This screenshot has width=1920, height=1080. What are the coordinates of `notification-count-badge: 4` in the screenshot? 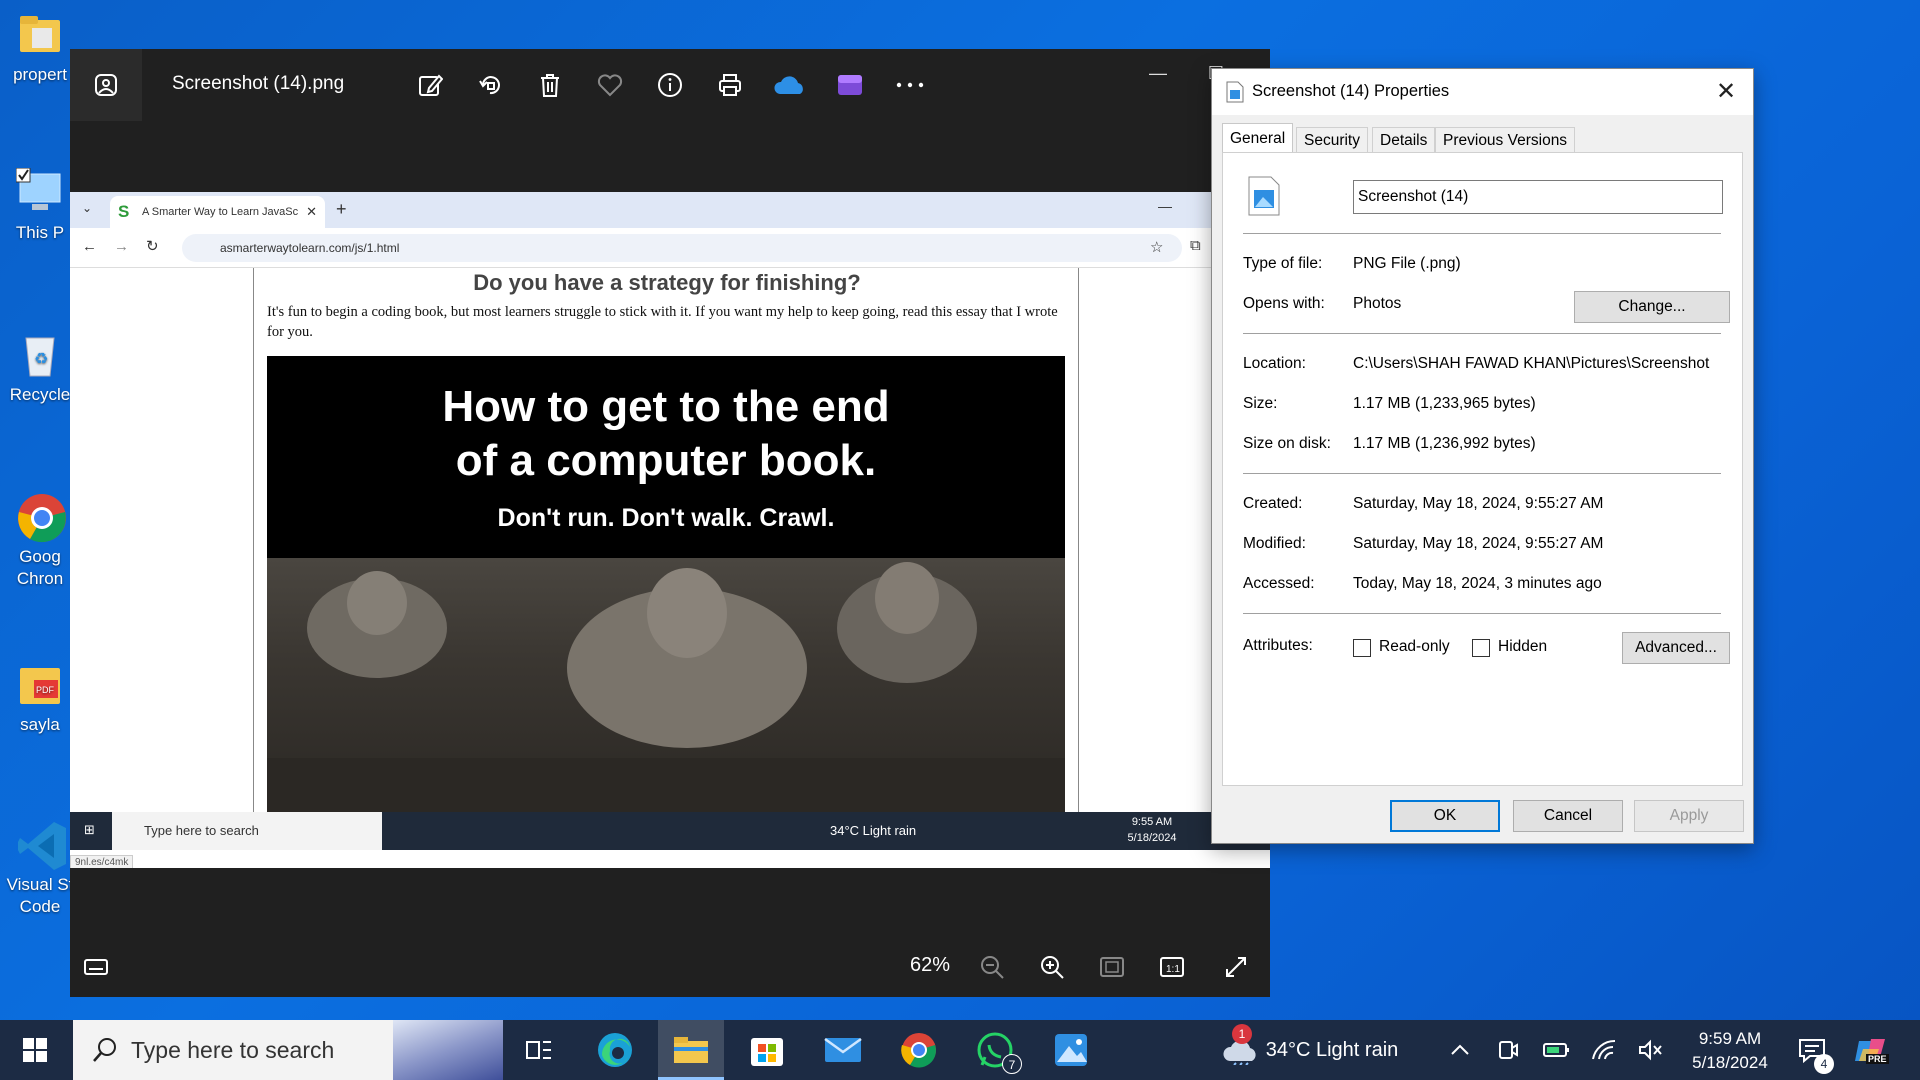 It's located at (1824, 1064).